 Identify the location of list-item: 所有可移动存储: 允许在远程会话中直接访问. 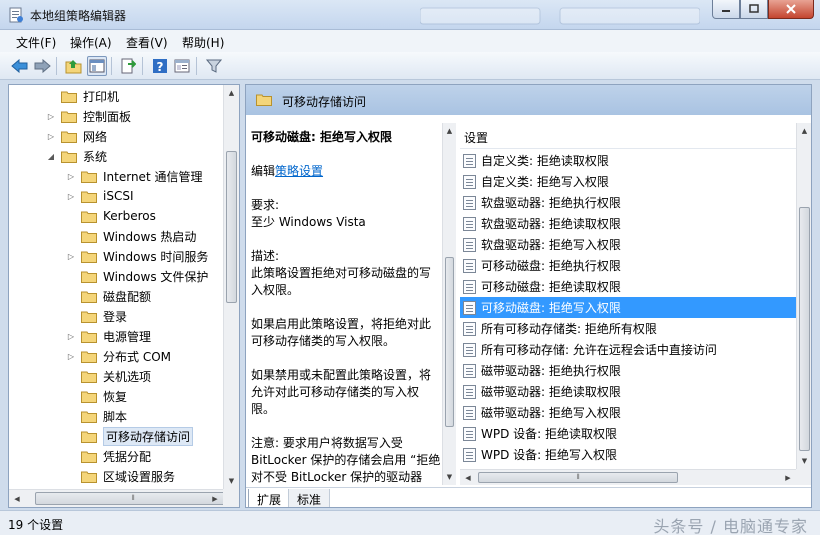
(628, 349).